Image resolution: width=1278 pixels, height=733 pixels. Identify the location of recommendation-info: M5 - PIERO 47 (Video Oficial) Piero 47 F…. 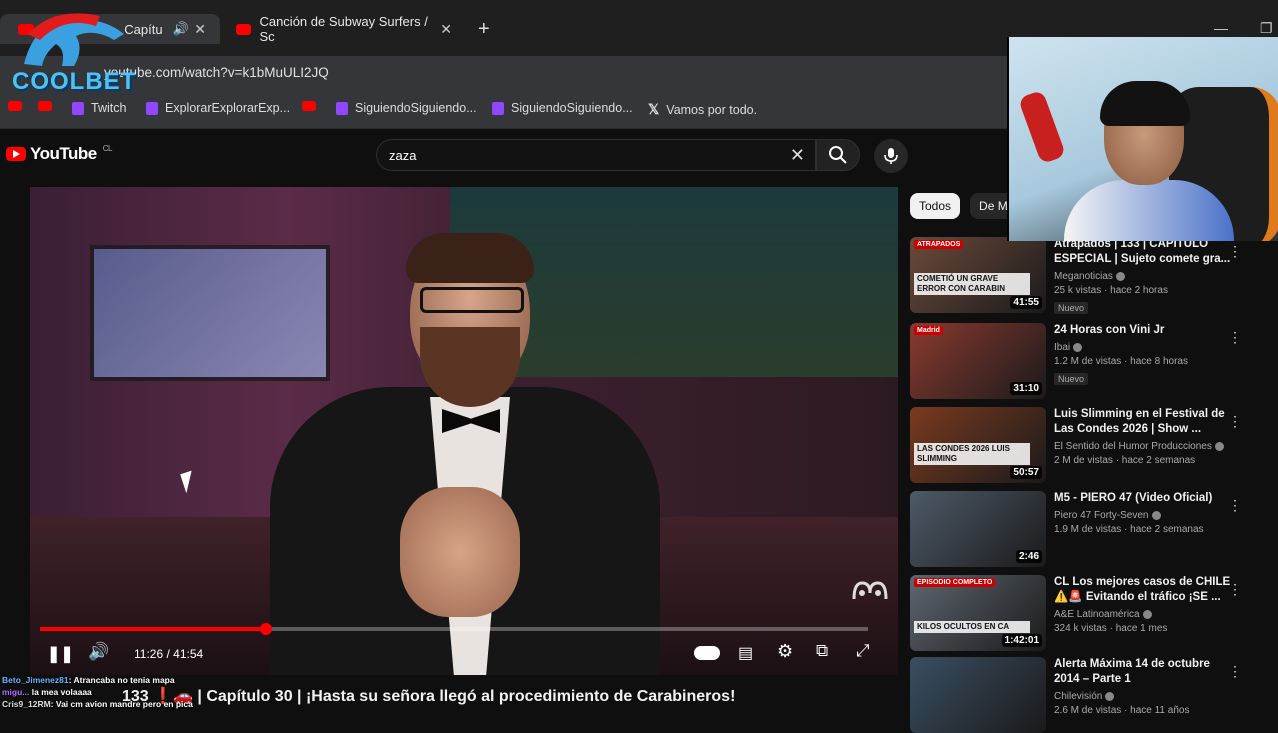
(1143, 514).